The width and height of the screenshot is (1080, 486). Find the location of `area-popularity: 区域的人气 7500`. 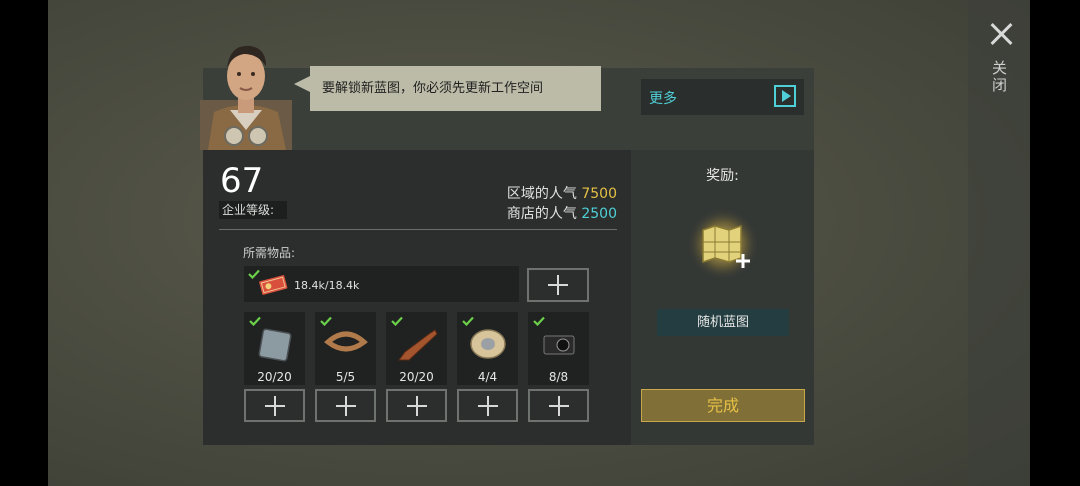

area-popularity: 区域的人气 7500 is located at coordinates (562, 193).